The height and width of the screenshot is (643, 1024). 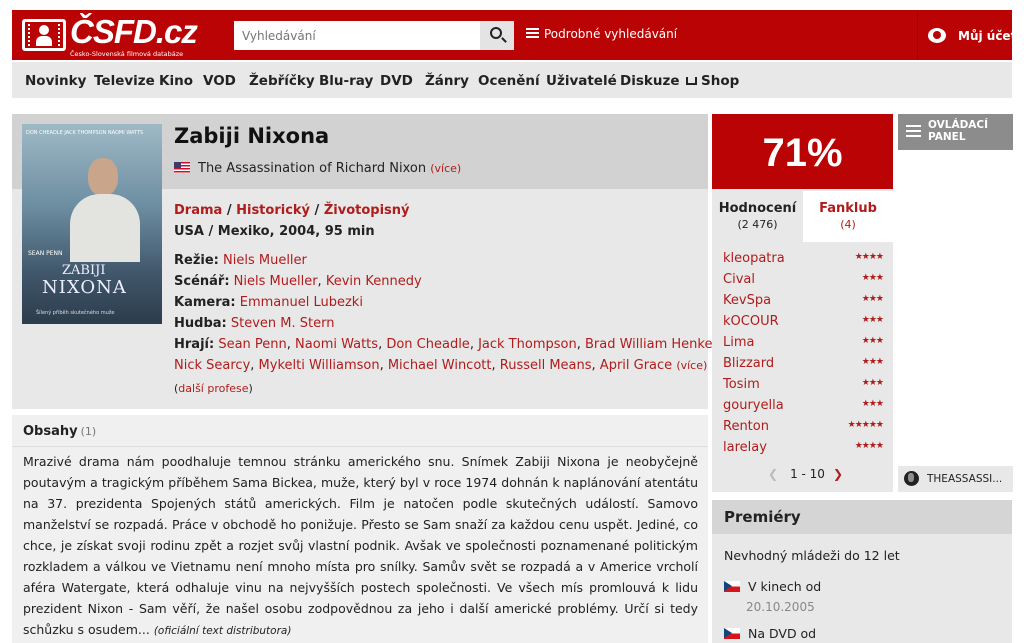 I want to click on nav-item-shop: Shop, so click(x=712, y=81).